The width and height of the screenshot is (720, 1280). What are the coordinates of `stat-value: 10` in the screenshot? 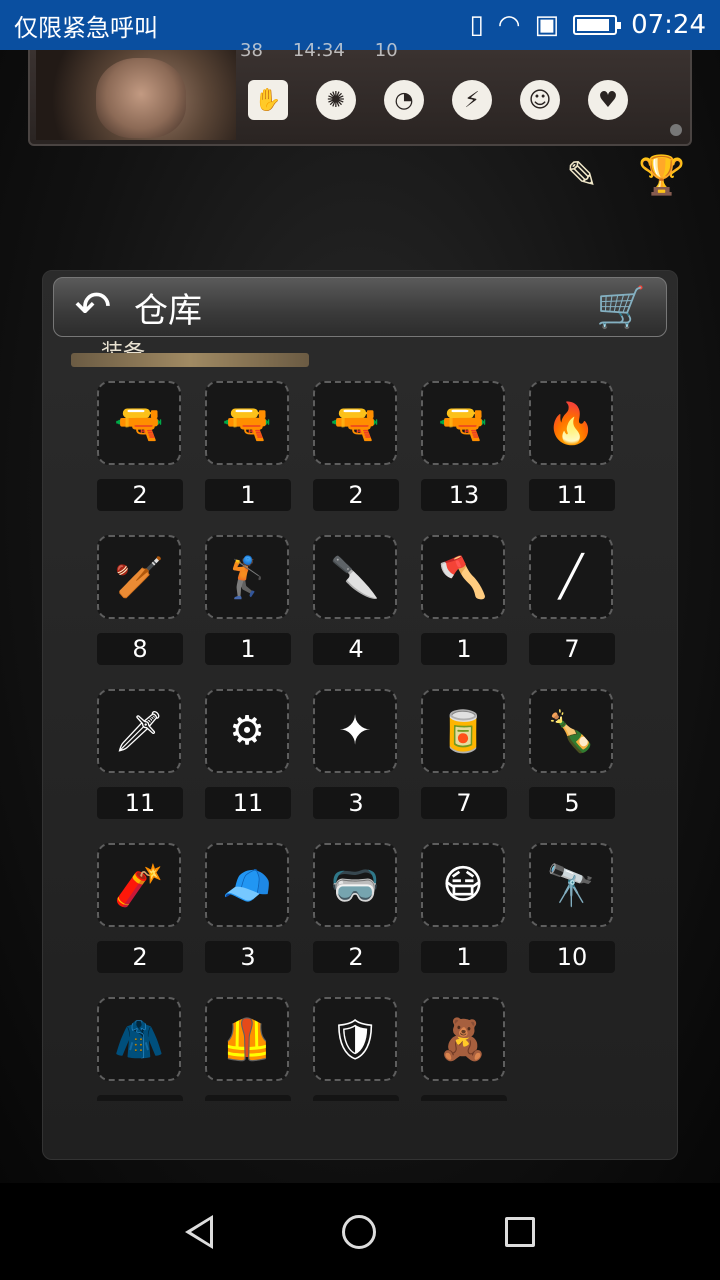 It's located at (386, 50).